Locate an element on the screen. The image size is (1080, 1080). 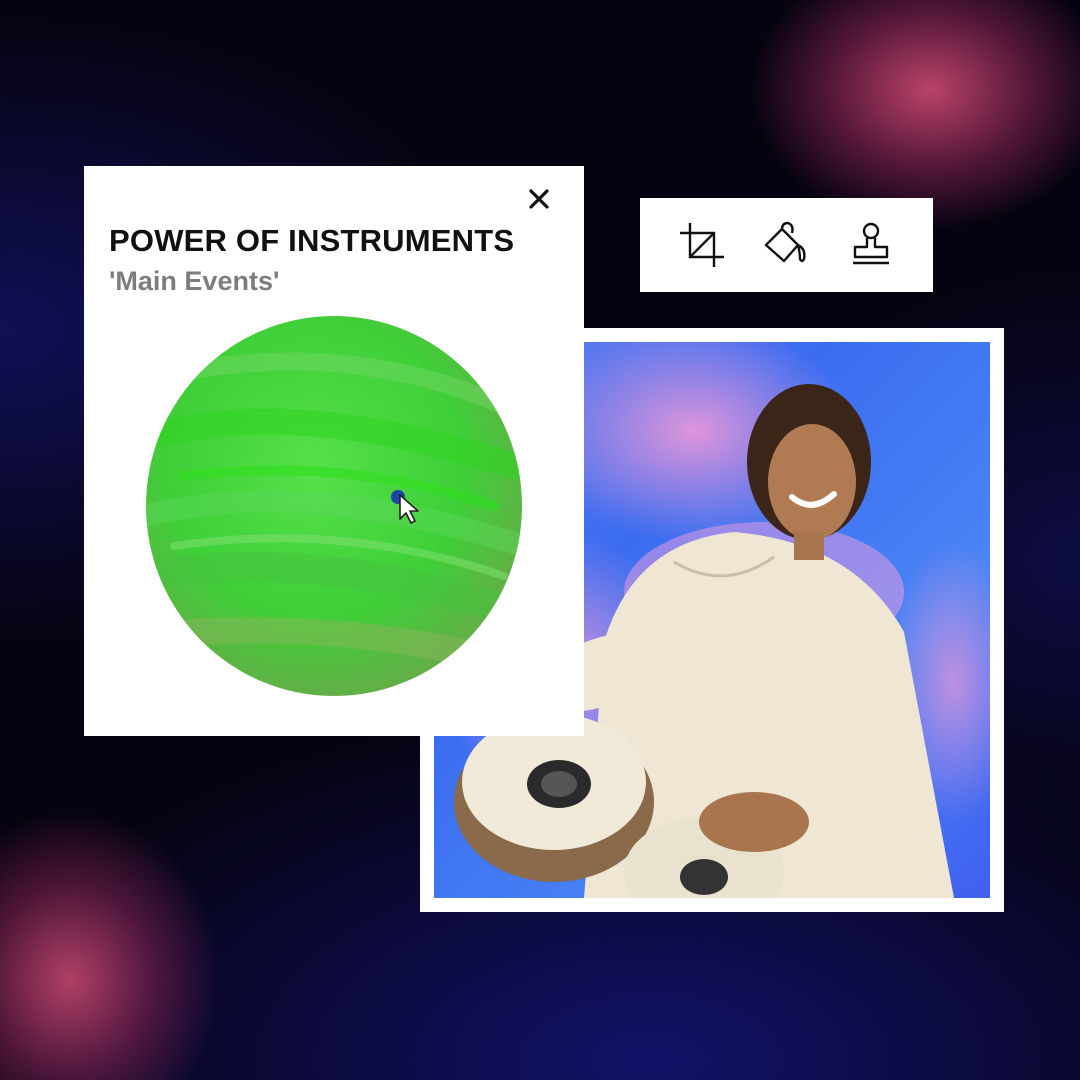
close-icon is located at coordinates (539, 199).